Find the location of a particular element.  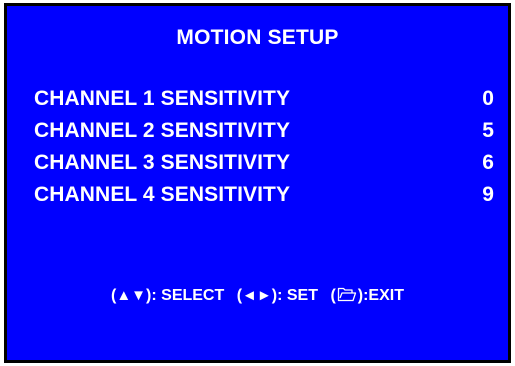

setting-row-channel-4: CHANNEL 4 SENSITIVITY 9 is located at coordinates (264, 199).